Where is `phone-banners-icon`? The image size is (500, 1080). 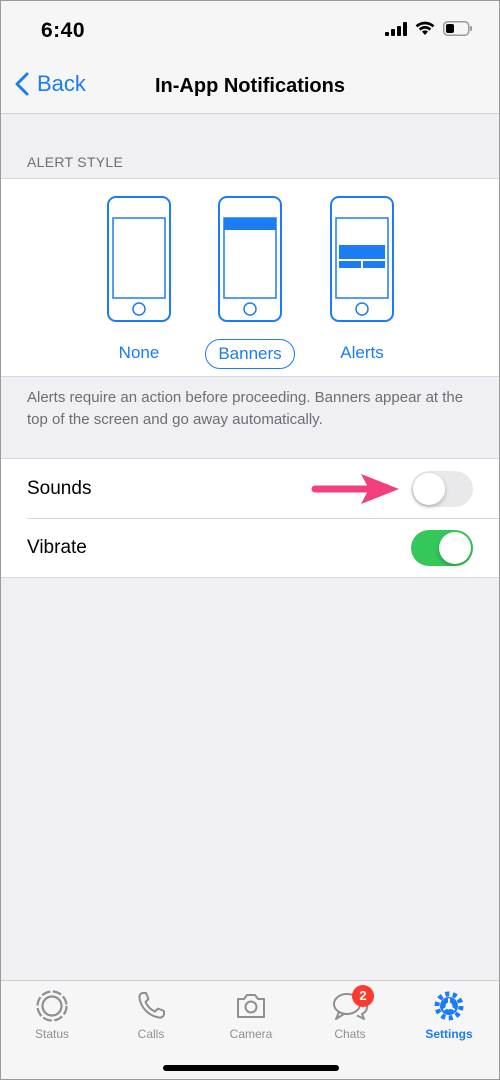
phone-banners-icon is located at coordinates (250, 259).